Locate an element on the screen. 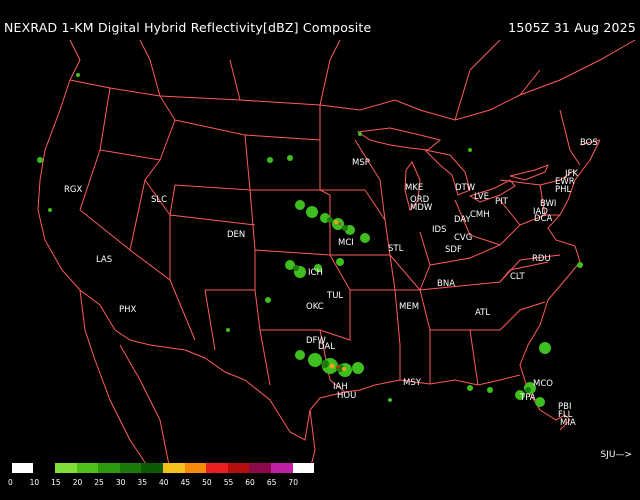 The image size is (640, 500). station-label: RGX is located at coordinates (73, 190).